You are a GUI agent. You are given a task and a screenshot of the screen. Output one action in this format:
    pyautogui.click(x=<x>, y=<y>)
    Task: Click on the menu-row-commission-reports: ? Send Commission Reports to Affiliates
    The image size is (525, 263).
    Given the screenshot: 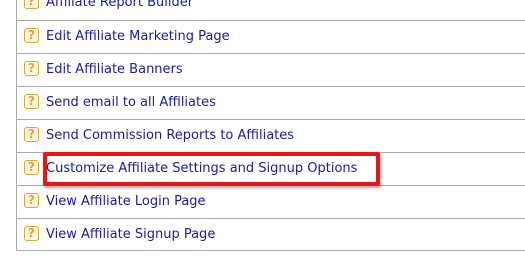 What is the action you would take?
    pyautogui.click(x=270, y=135)
    